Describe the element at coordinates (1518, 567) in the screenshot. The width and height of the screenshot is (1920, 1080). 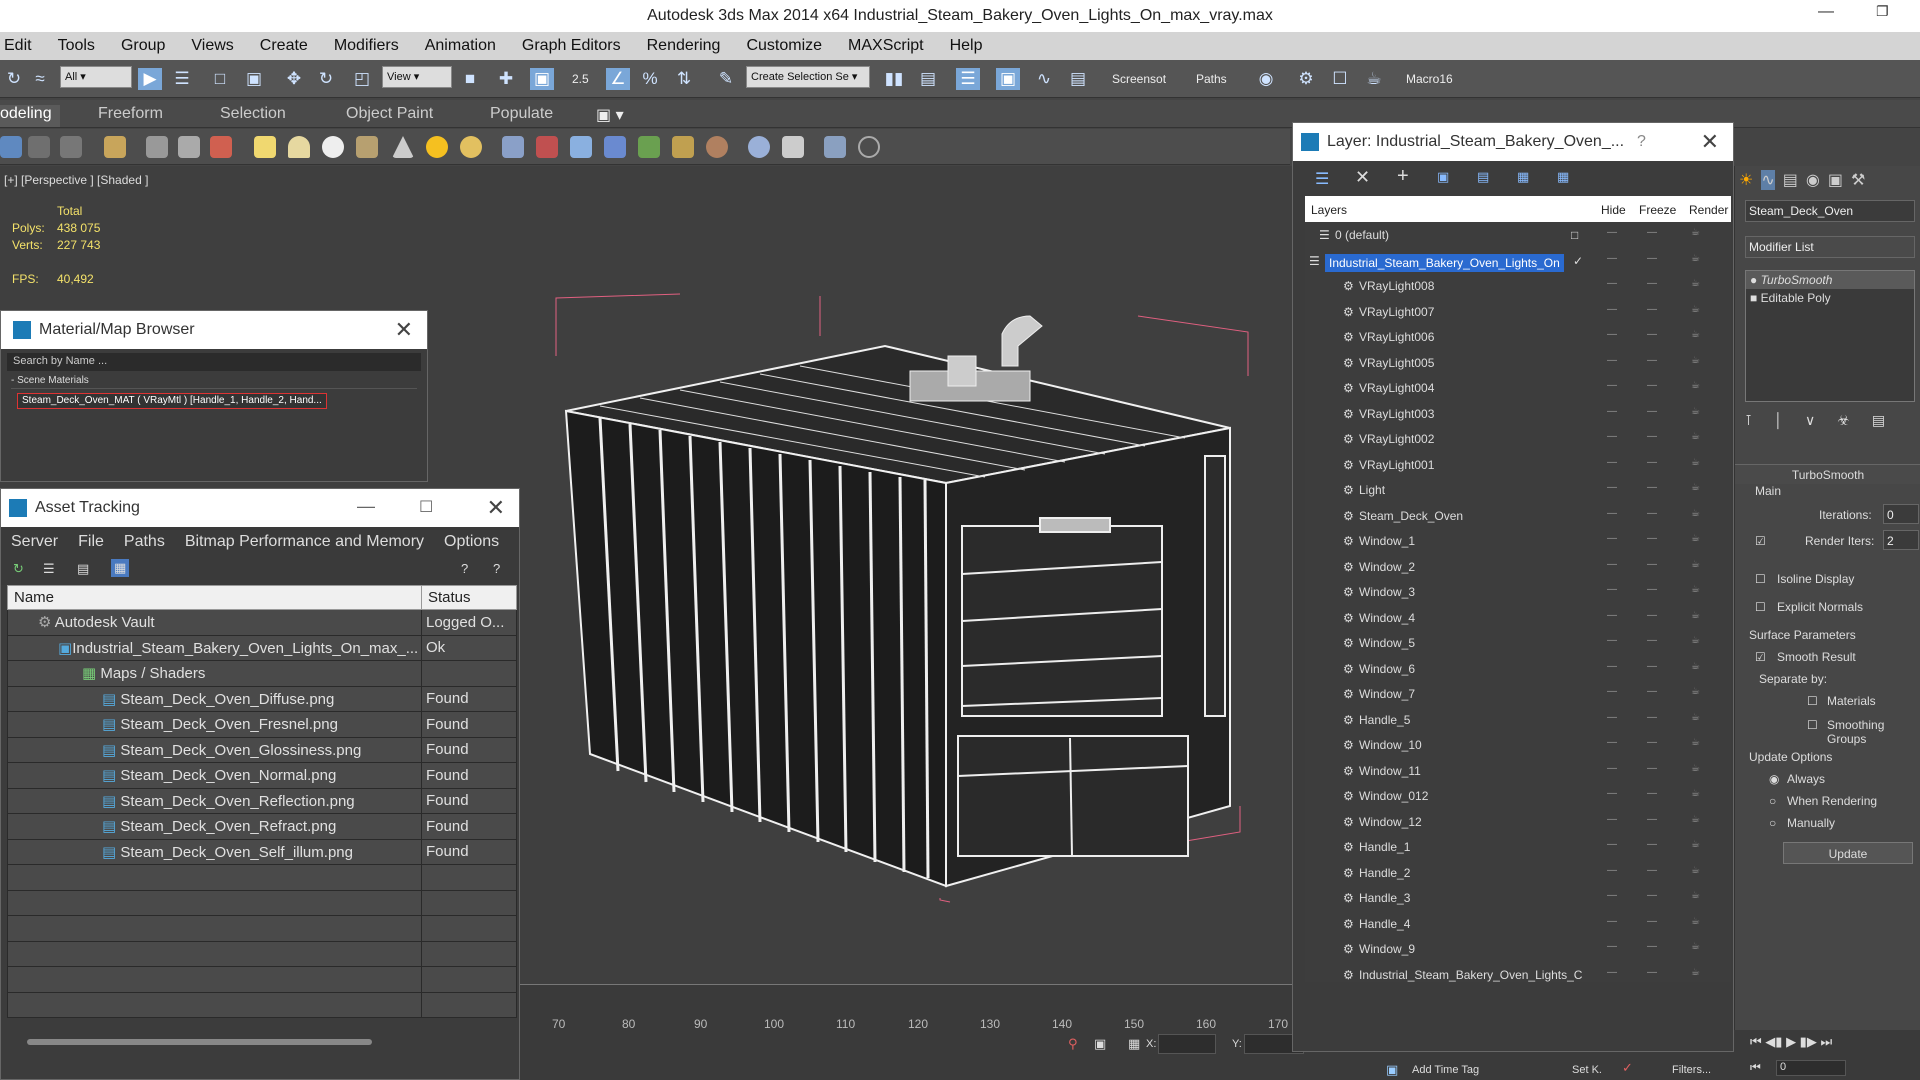
I see `layer-row: ⚙ Window_2 — — ☕` at that location.